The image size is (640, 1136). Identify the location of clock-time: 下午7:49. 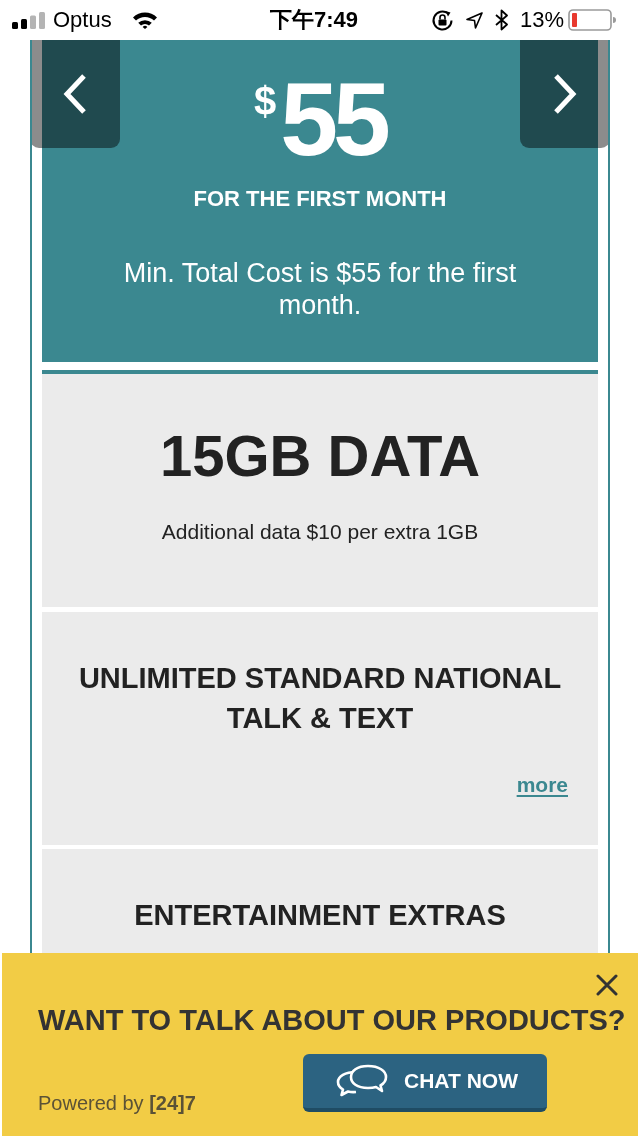
(313, 20).